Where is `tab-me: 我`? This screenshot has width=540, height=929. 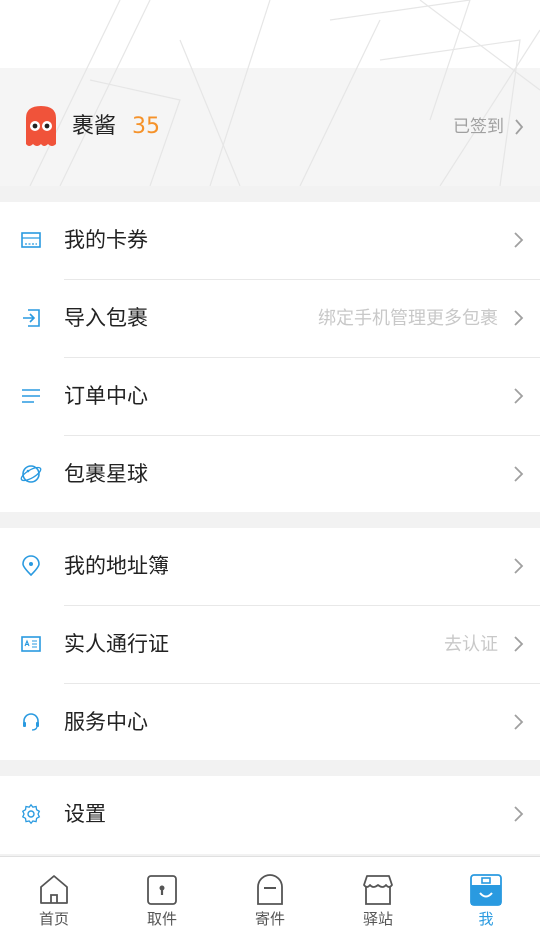
tab-me: 我 is located at coordinates (486, 893).